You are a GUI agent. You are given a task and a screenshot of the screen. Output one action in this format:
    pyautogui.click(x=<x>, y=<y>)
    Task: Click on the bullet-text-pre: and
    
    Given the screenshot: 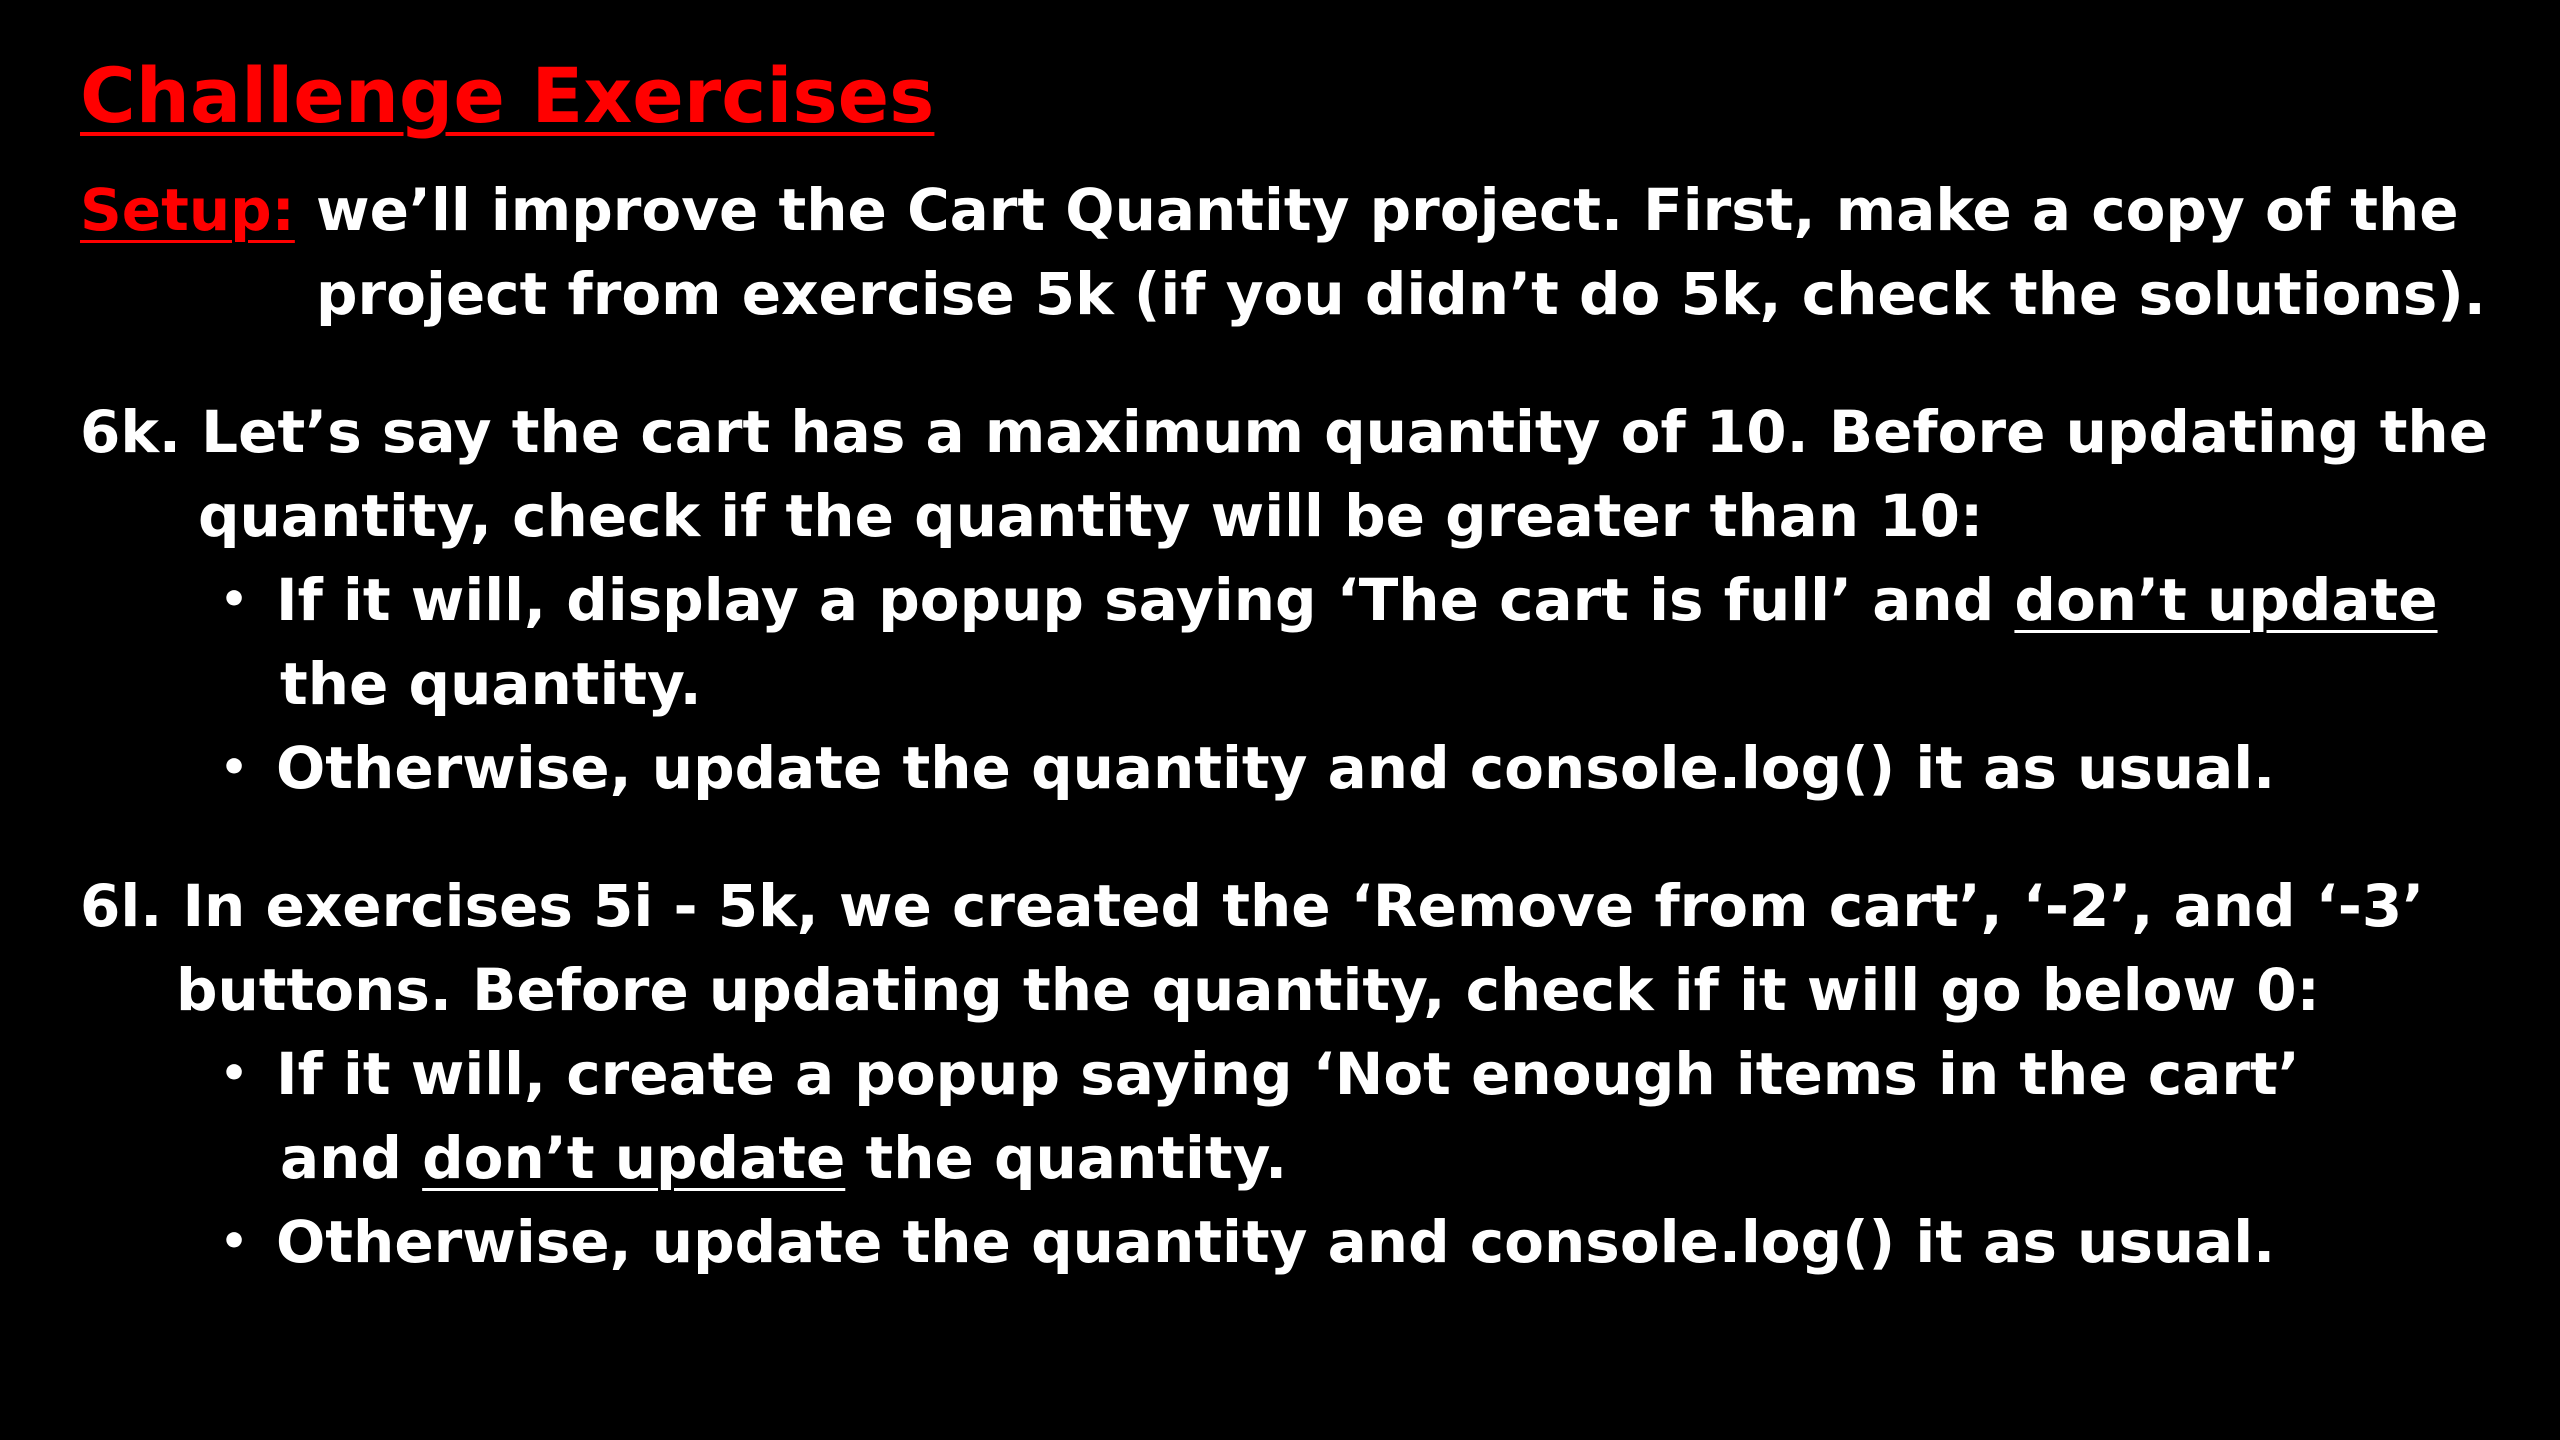 What is the action you would take?
    pyautogui.click(x=351, y=1158)
    